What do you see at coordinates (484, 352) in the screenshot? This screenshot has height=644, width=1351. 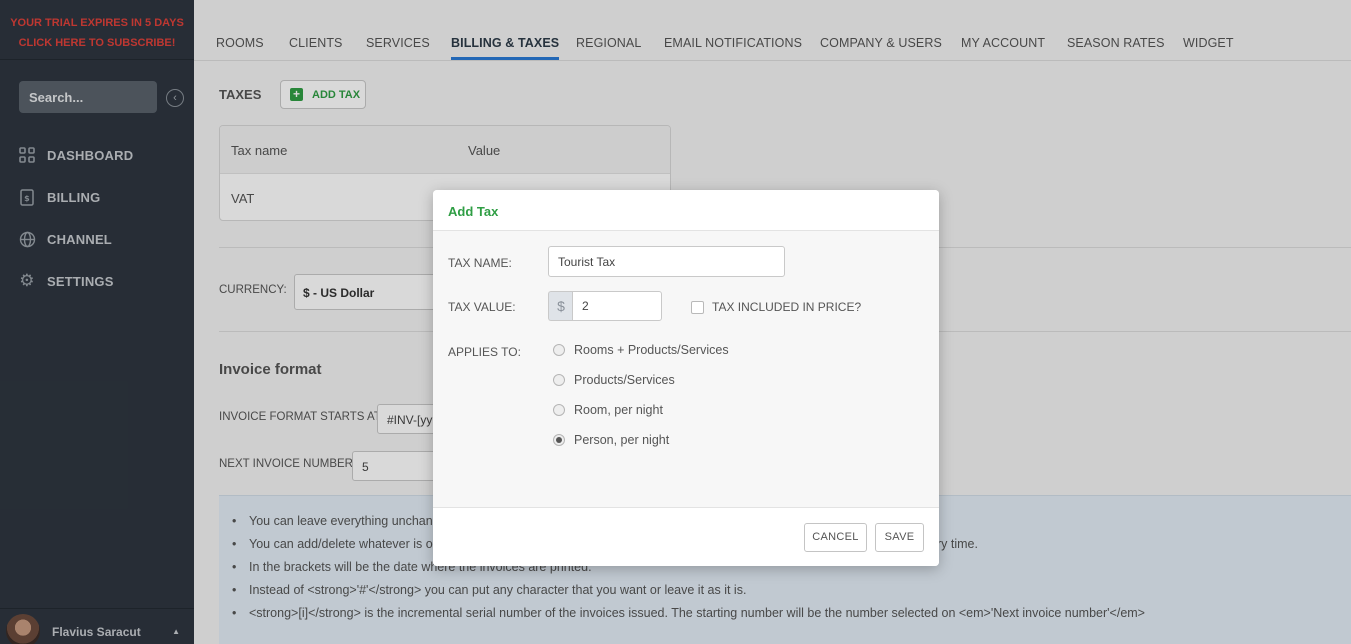 I see `applies-to-label: APPLIES TO:` at bounding box center [484, 352].